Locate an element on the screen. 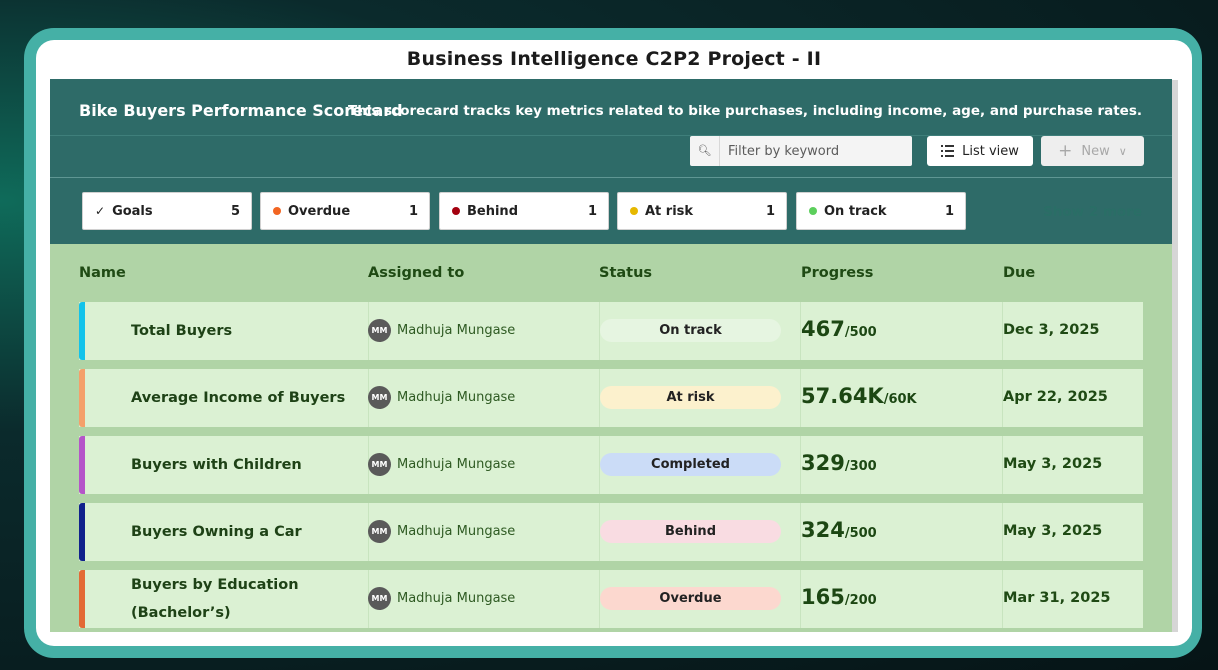 Image resolution: width=1218 pixels, height=670 pixels. new-button: + New ∨ is located at coordinates (1092, 151).